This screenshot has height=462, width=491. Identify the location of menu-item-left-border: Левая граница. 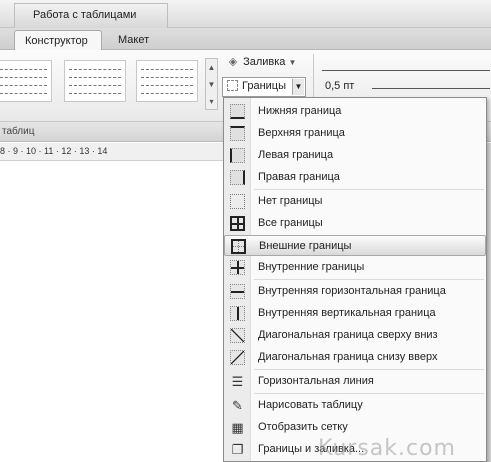
(355, 155).